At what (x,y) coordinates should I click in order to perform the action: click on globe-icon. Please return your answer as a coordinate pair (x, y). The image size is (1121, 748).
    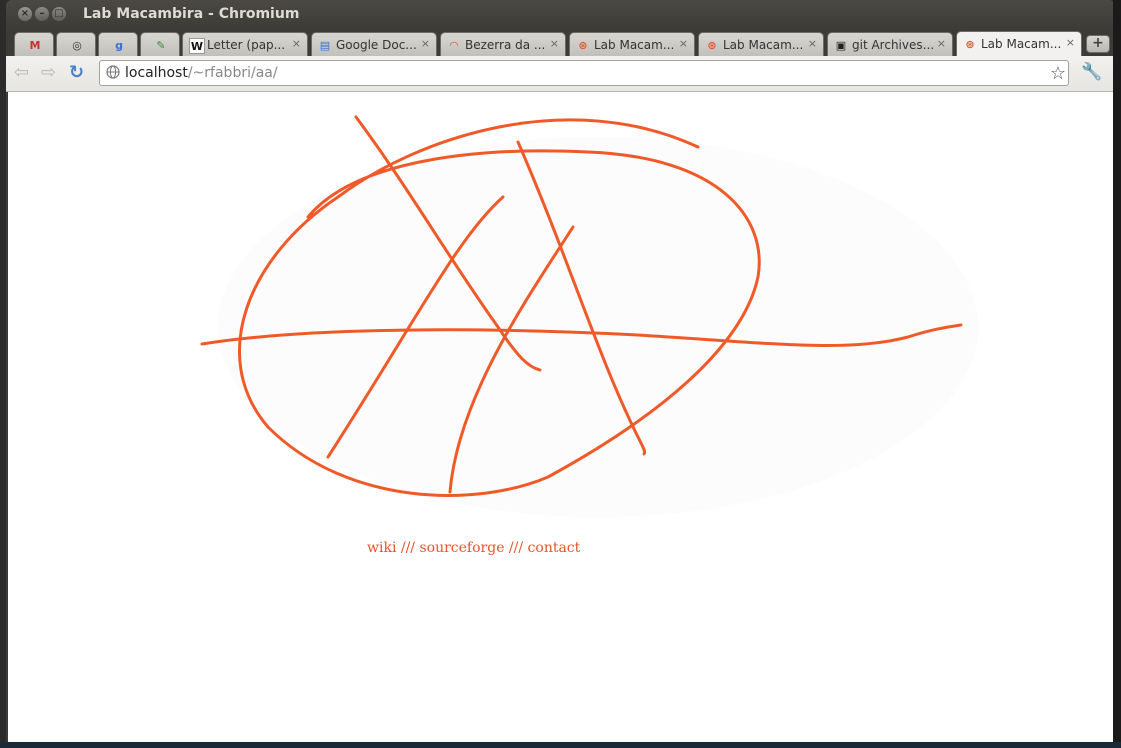
    Looking at the image, I should click on (113, 72).